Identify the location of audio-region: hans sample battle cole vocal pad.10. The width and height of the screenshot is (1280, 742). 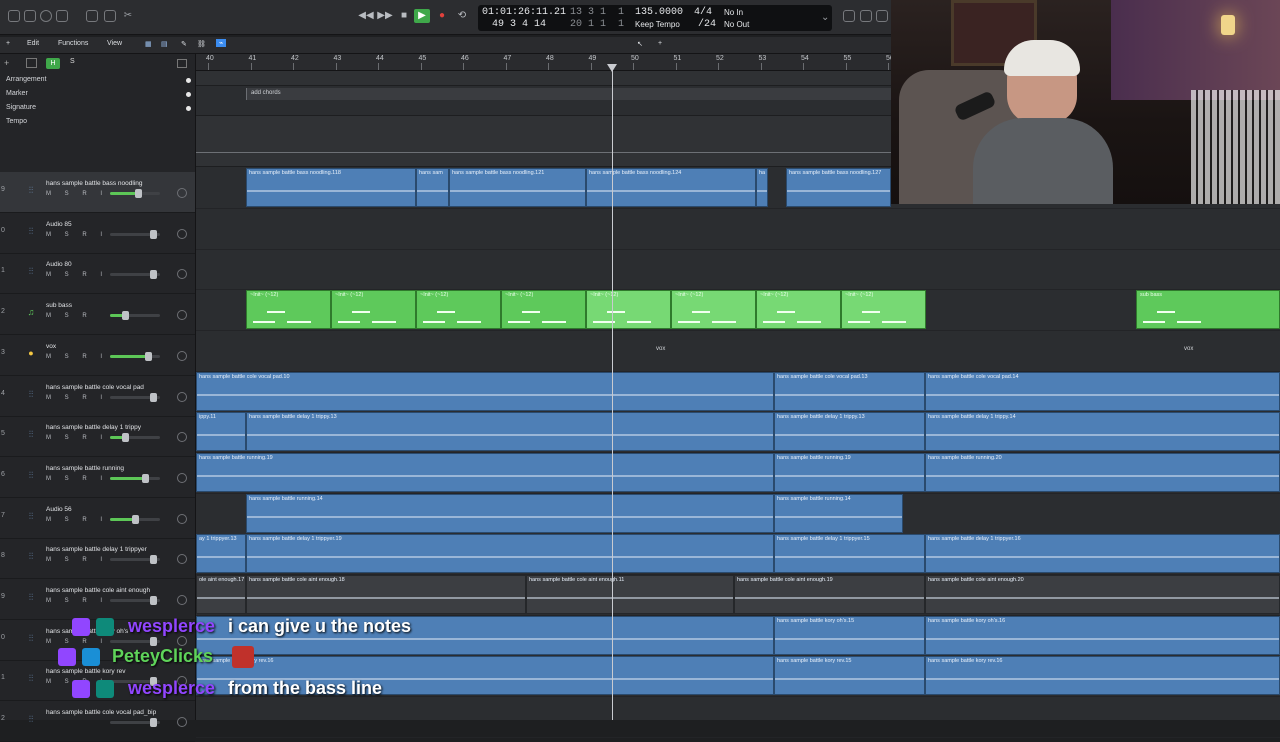
(485, 391).